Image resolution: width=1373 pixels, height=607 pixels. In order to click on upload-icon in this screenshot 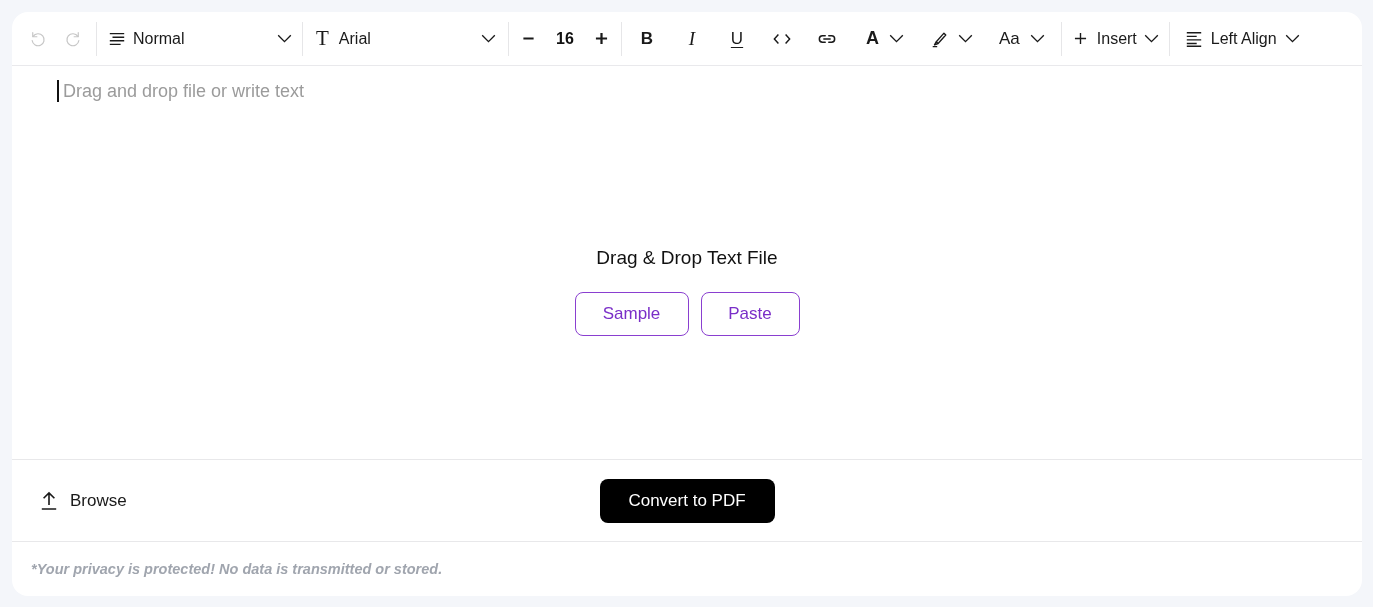, I will do `click(49, 500)`.